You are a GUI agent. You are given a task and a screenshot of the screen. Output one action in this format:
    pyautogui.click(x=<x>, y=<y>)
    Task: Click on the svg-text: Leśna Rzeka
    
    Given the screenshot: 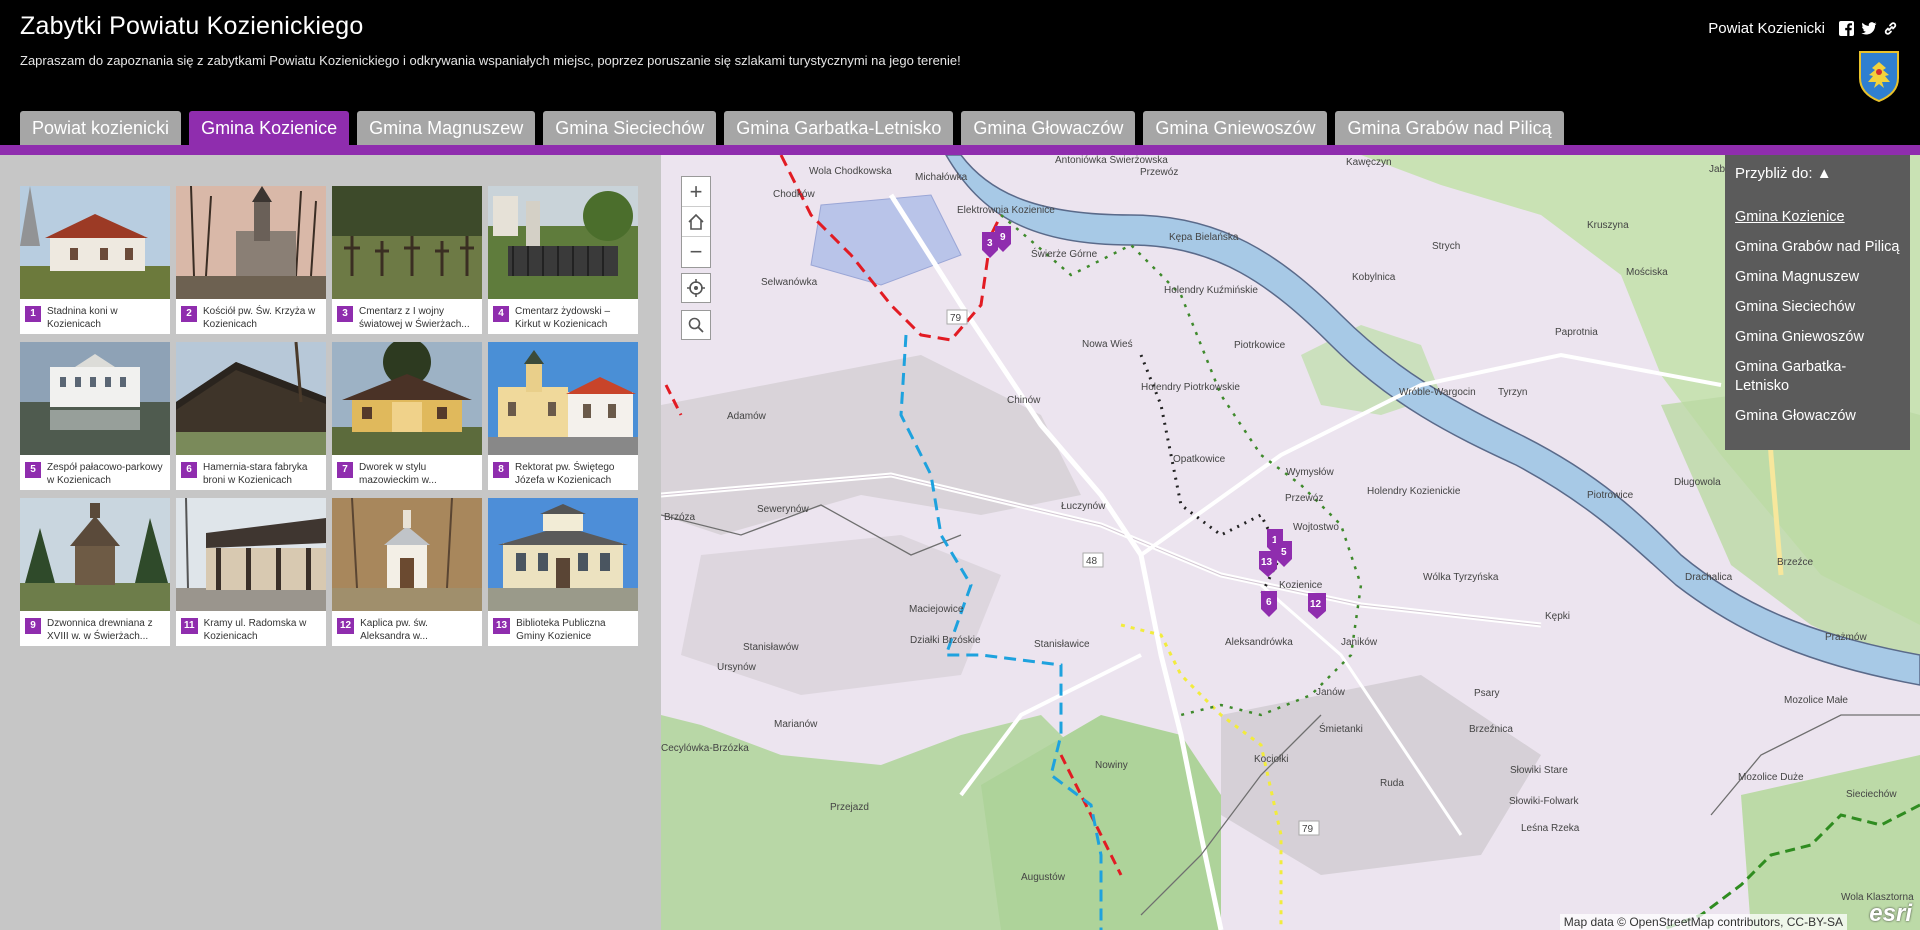 What is the action you would take?
    pyautogui.click(x=1550, y=828)
    